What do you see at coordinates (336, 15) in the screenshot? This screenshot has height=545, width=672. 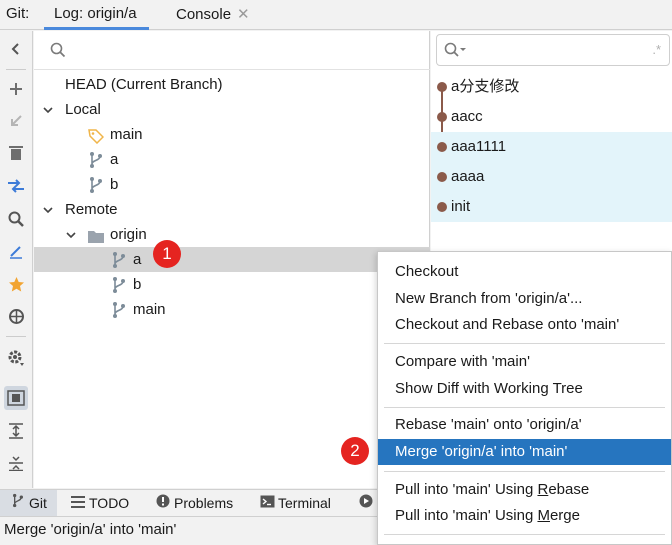 I see `tool-window-tabbar: Git: Log: origin/a Console ✕` at bounding box center [336, 15].